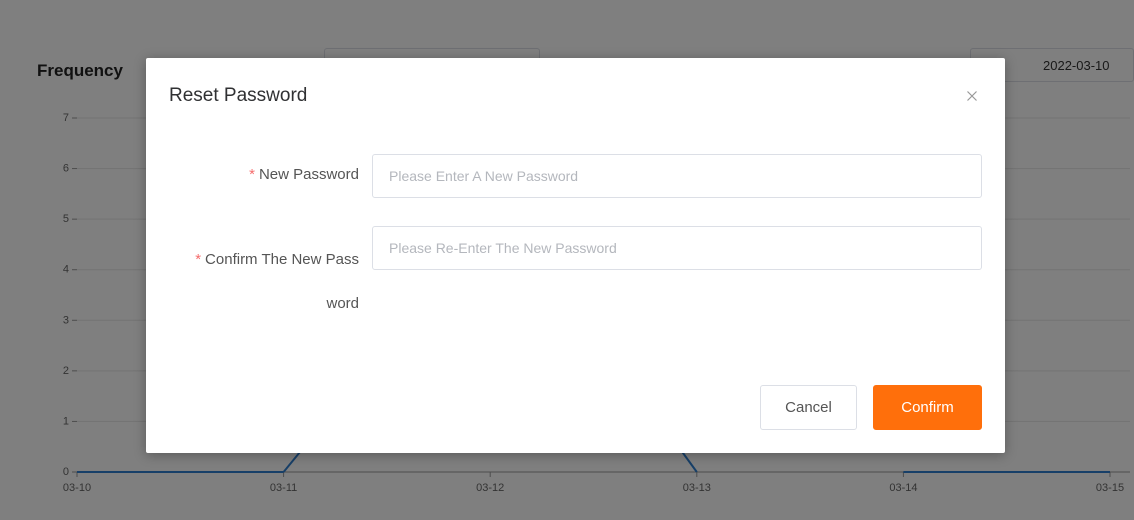  I want to click on new-password-label: * New Password, so click(304, 174).